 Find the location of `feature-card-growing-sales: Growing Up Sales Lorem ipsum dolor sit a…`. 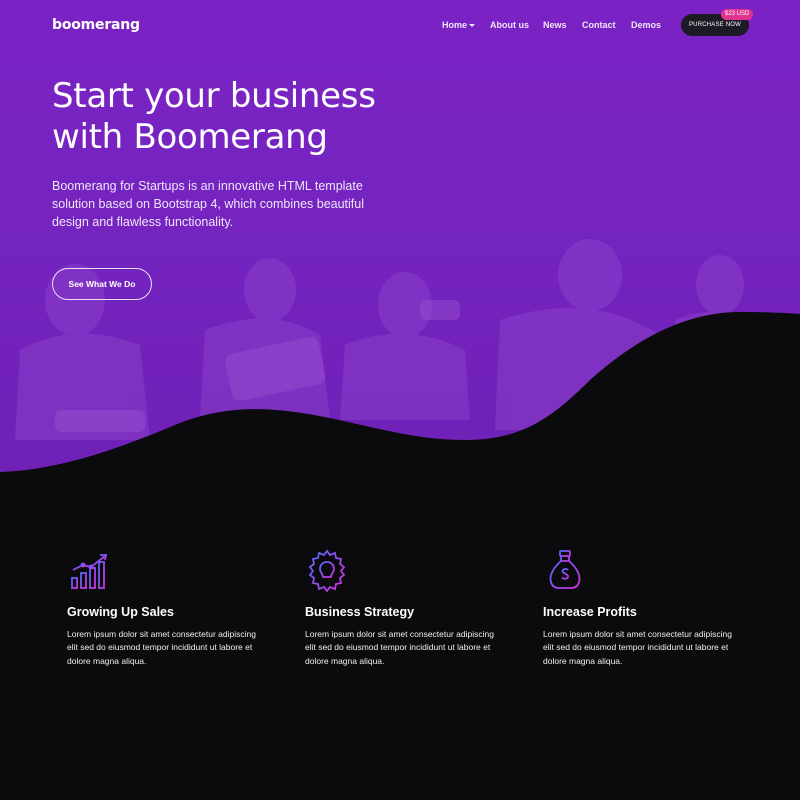

feature-card-growing-sales: Growing Up Sales Lorem ipsum dolor sit a… is located at coordinates (167, 607).